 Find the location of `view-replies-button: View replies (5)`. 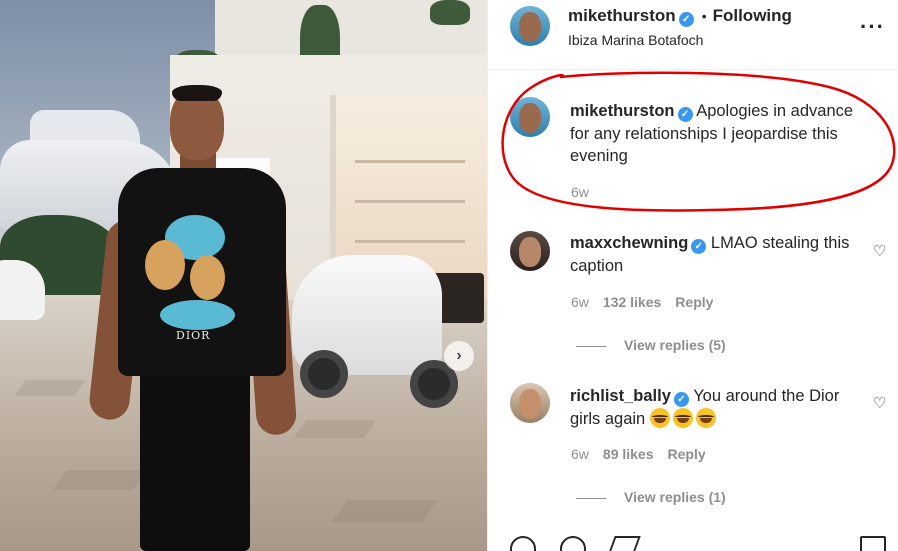

view-replies-button: View replies (5) is located at coordinates (651, 345).